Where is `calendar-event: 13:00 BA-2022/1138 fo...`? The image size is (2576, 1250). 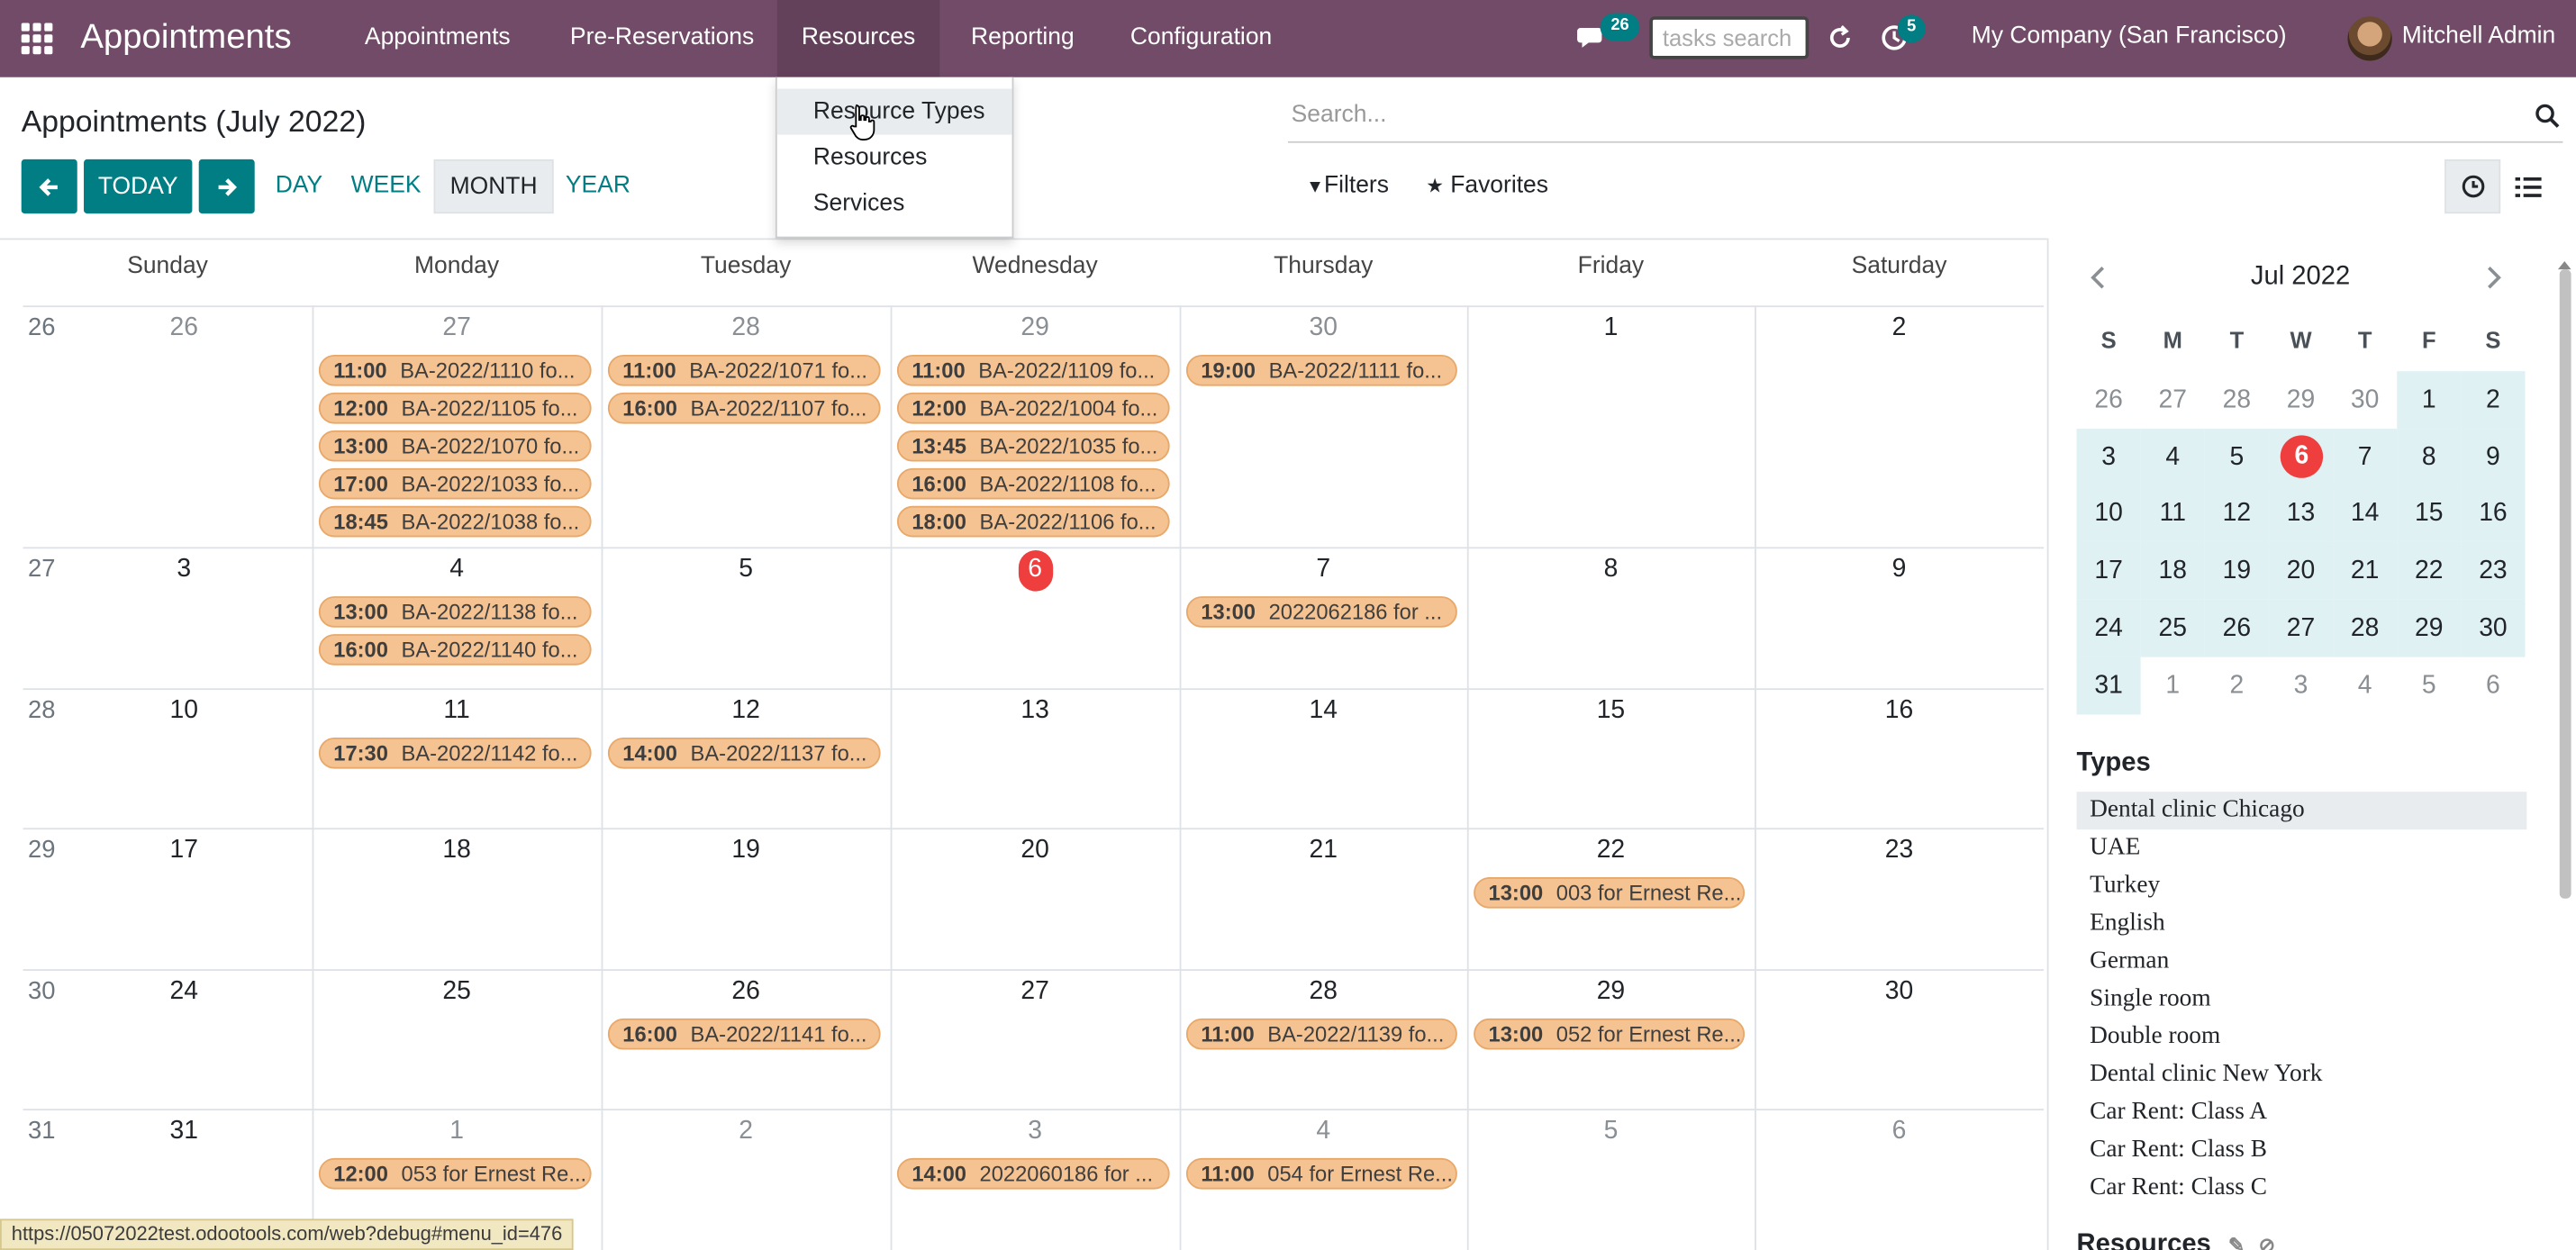
calendar-event: 13:00 BA-2022/1138 fo... is located at coordinates (455, 612).